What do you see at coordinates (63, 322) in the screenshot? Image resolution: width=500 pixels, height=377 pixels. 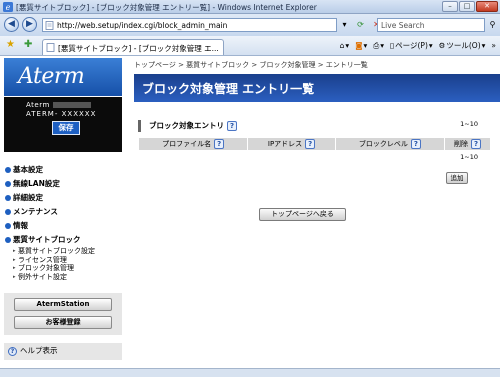 I see `customer-registration-button: お客様登録` at bounding box center [63, 322].